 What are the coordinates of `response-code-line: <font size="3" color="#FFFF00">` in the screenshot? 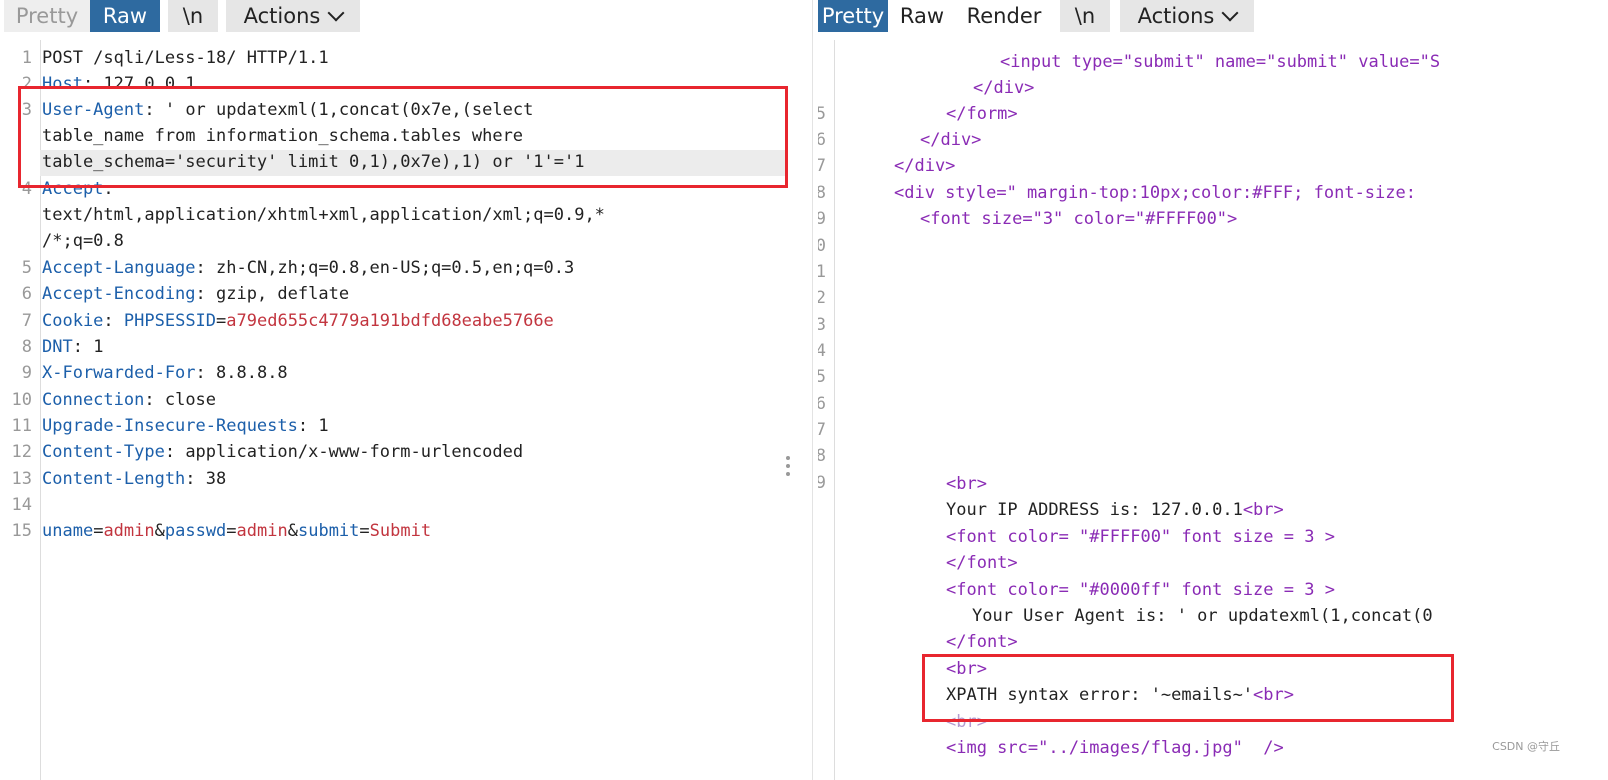 It's located at (1078, 219).